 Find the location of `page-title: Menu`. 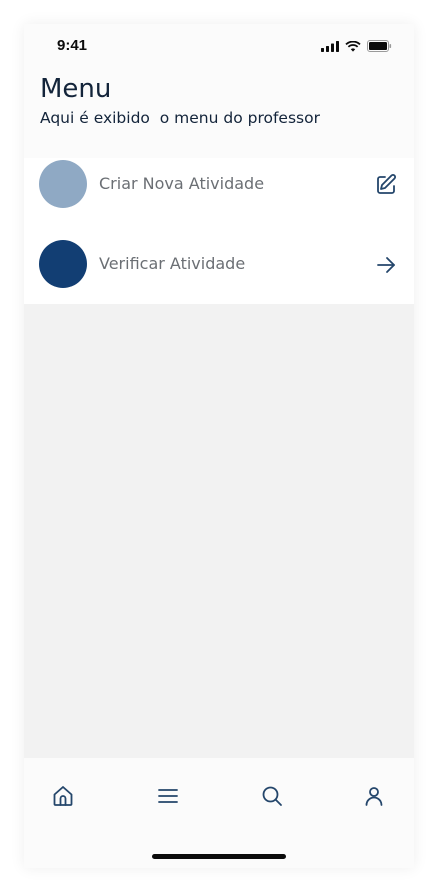

page-title: Menu is located at coordinates (76, 89).